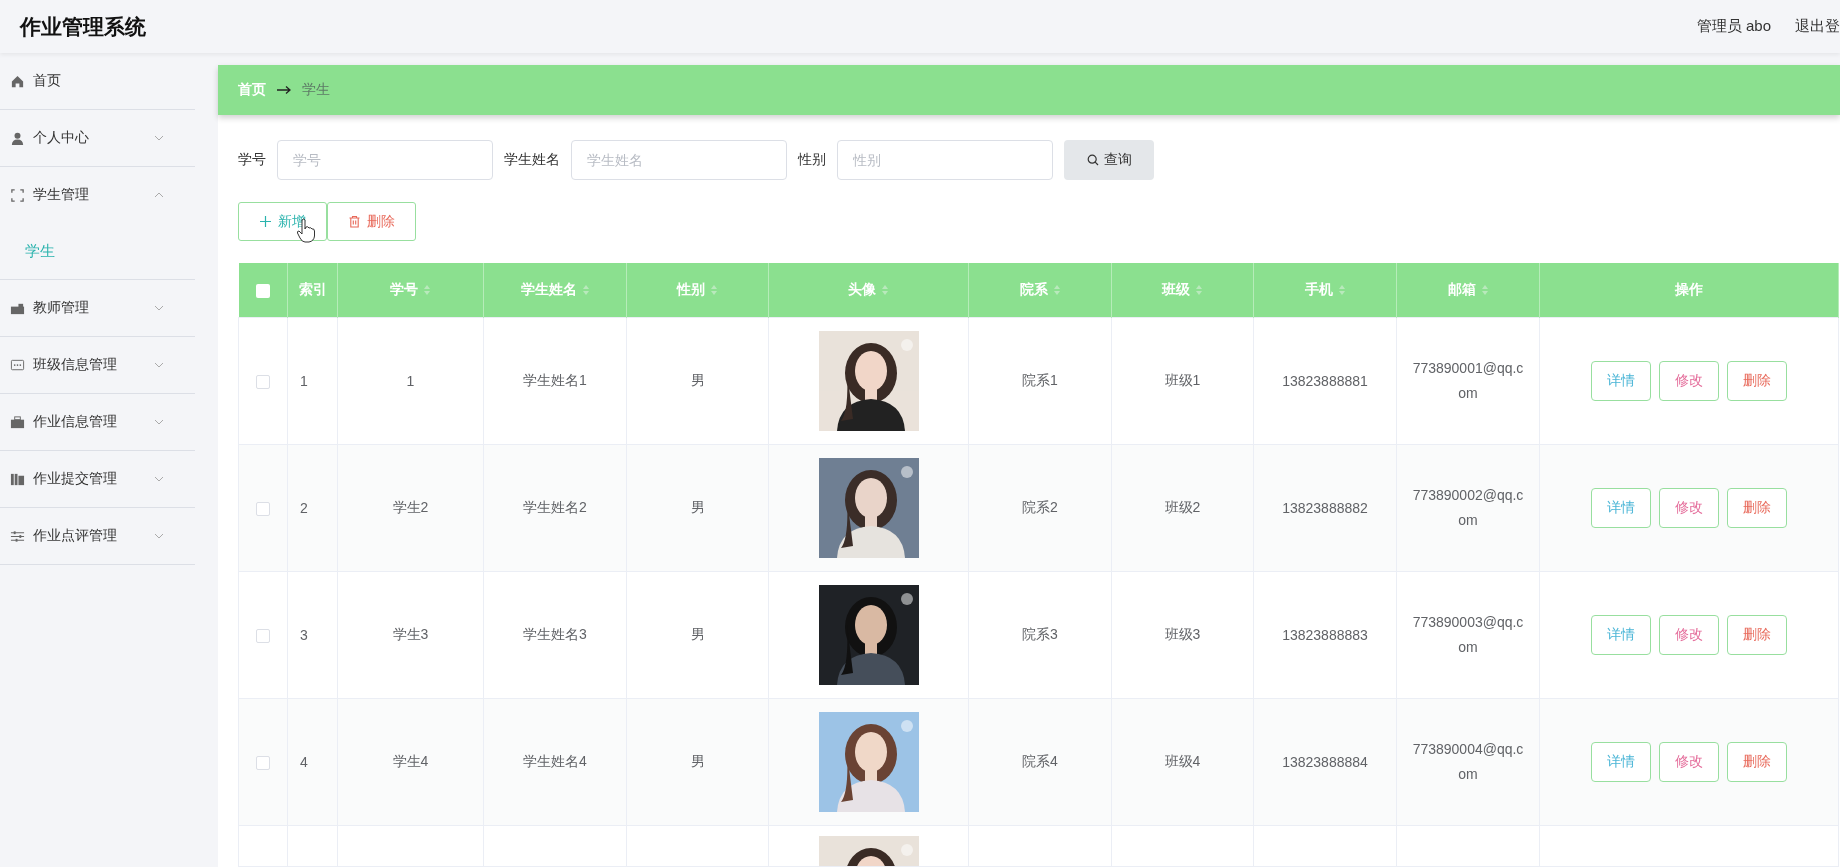  What do you see at coordinates (691, 290) in the screenshot?
I see `column-header: 性别` at bounding box center [691, 290].